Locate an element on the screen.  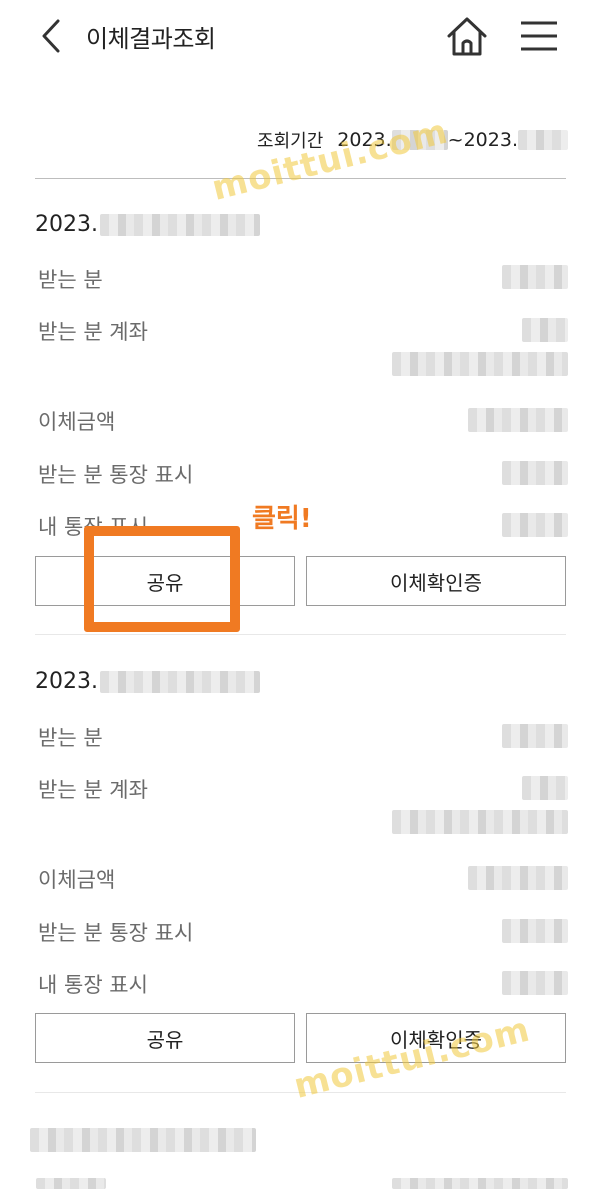
next-record-value-masked is located at coordinates (480, 1183).